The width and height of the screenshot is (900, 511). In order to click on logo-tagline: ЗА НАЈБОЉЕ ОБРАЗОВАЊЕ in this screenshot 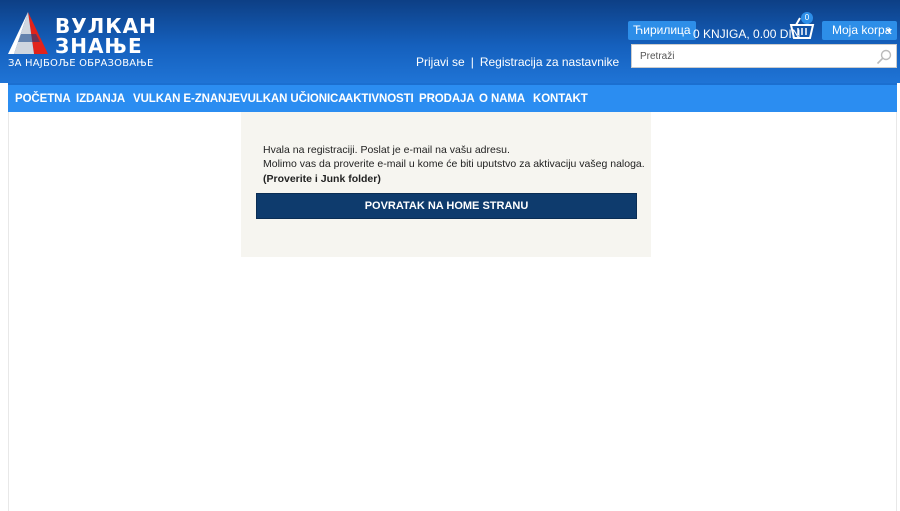, I will do `click(81, 63)`.